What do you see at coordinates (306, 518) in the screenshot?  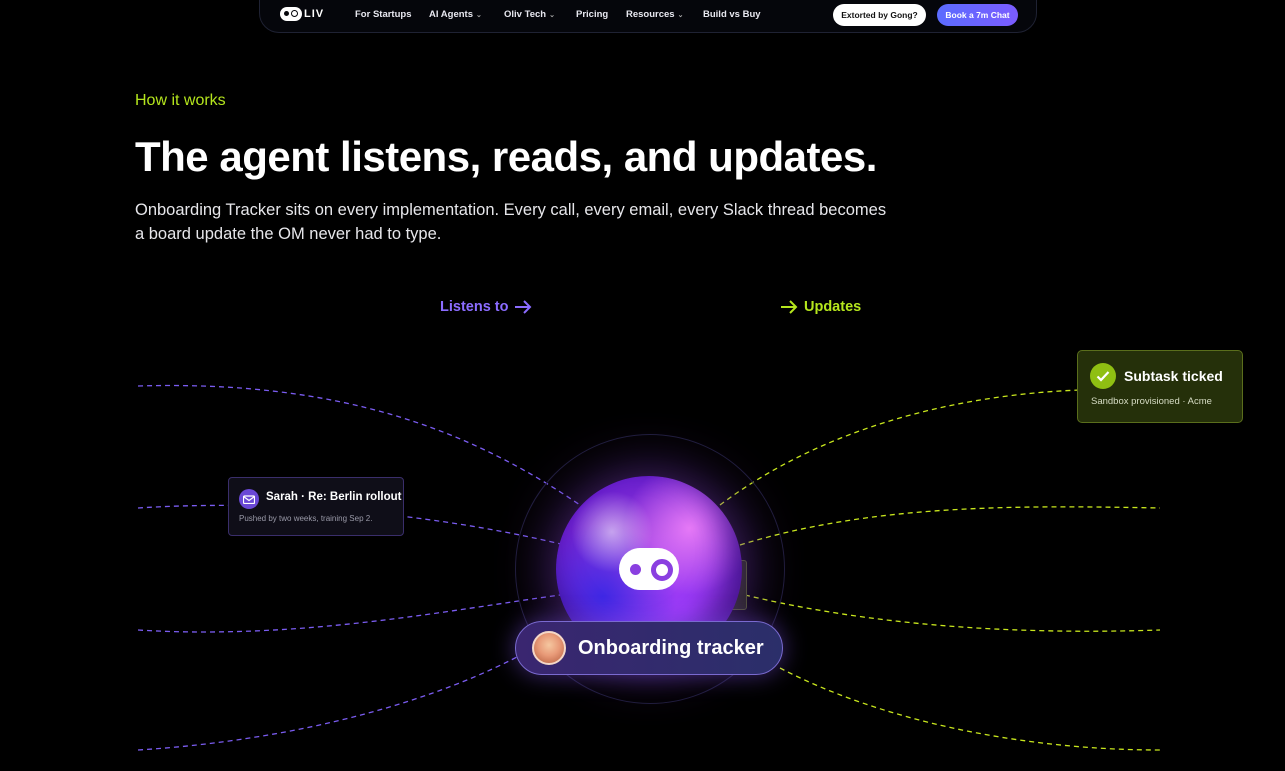 I see `email-card-meta: Pushed by two weeks, training Sep 2.` at bounding box center [306, 518].